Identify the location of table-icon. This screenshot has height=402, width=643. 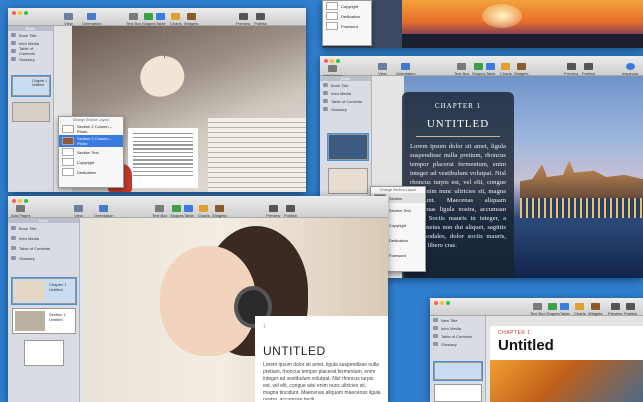
(189, 208).